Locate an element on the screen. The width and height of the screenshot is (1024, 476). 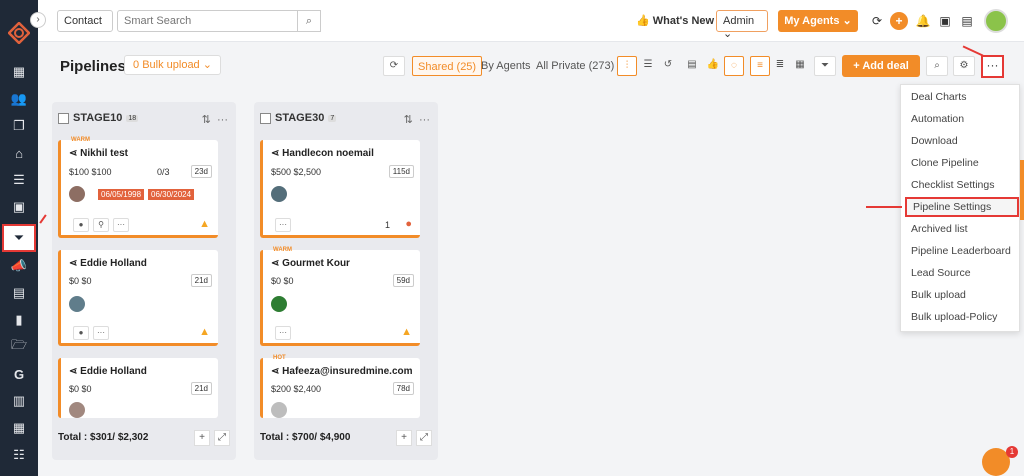
page-title: Pipelines is located at coordinates (93, 66).